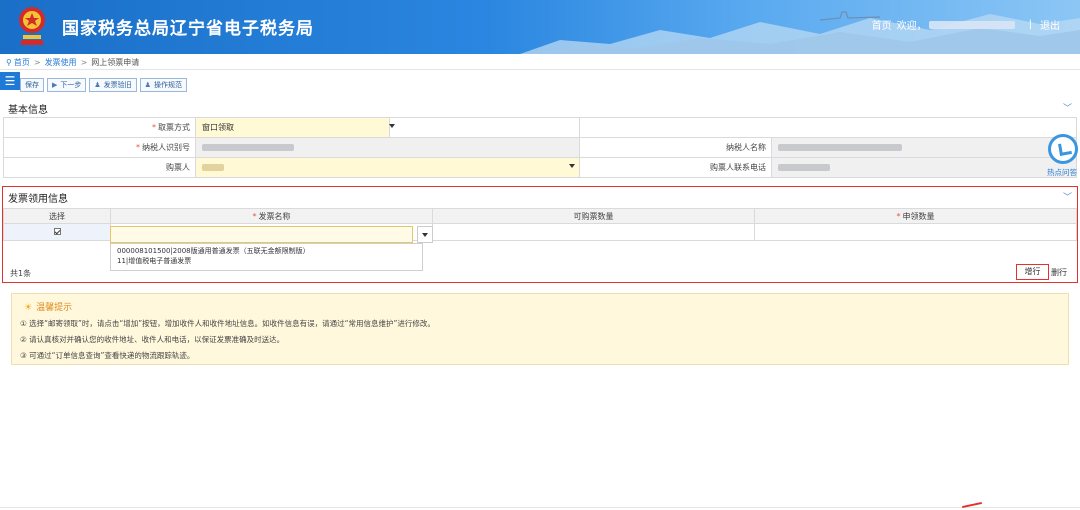 Image resolution: width=1080 pixels, height=510 pixels. I want to click on guide-button: ♟ 操作规范, so click(163, 85).